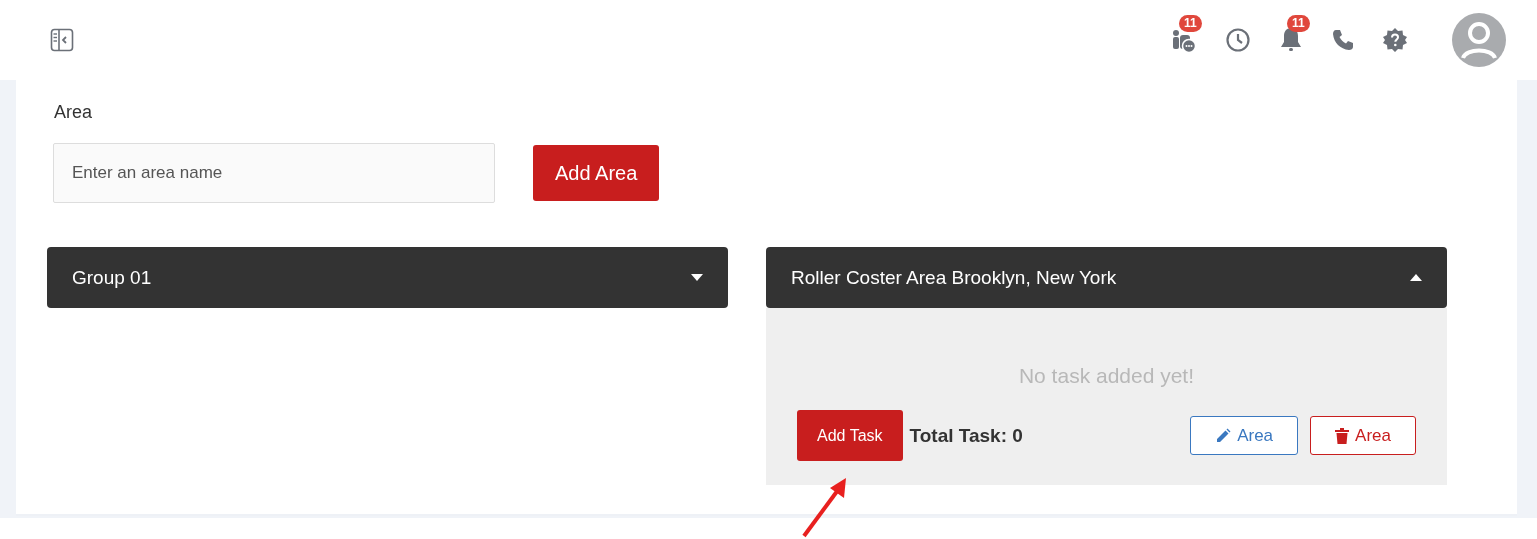  Describe the element at coordinates (1363, 435) in the screenshot. I see `delete-area-button: Area` at that location.